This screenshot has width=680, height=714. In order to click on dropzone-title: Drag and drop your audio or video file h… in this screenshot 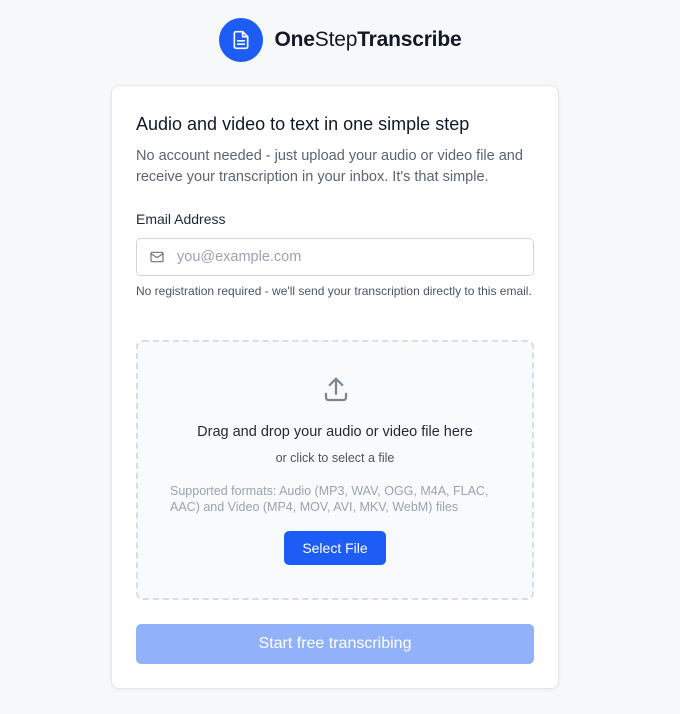, I will do `click(335, 432)`.